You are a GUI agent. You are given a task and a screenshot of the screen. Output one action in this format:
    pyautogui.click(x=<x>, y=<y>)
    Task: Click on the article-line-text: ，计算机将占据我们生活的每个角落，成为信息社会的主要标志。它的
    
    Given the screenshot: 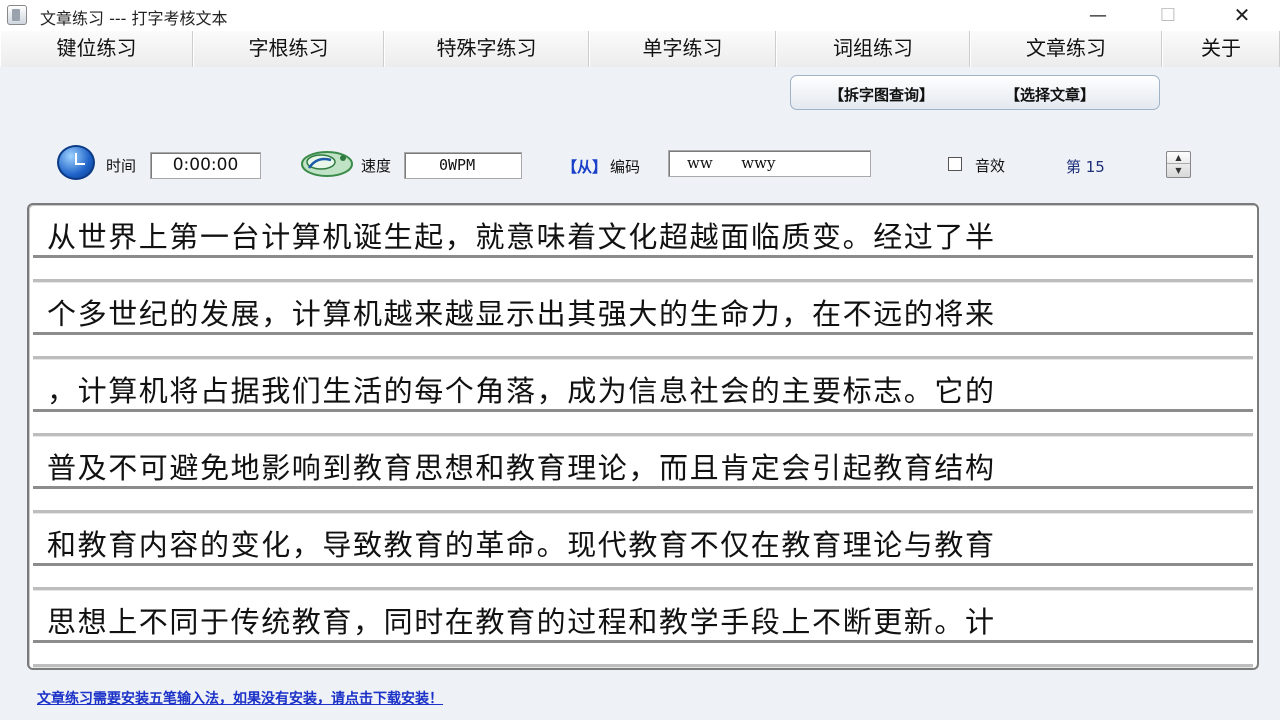 What is the action you would take?
    pyautogui.click(x=521, y=391)
    